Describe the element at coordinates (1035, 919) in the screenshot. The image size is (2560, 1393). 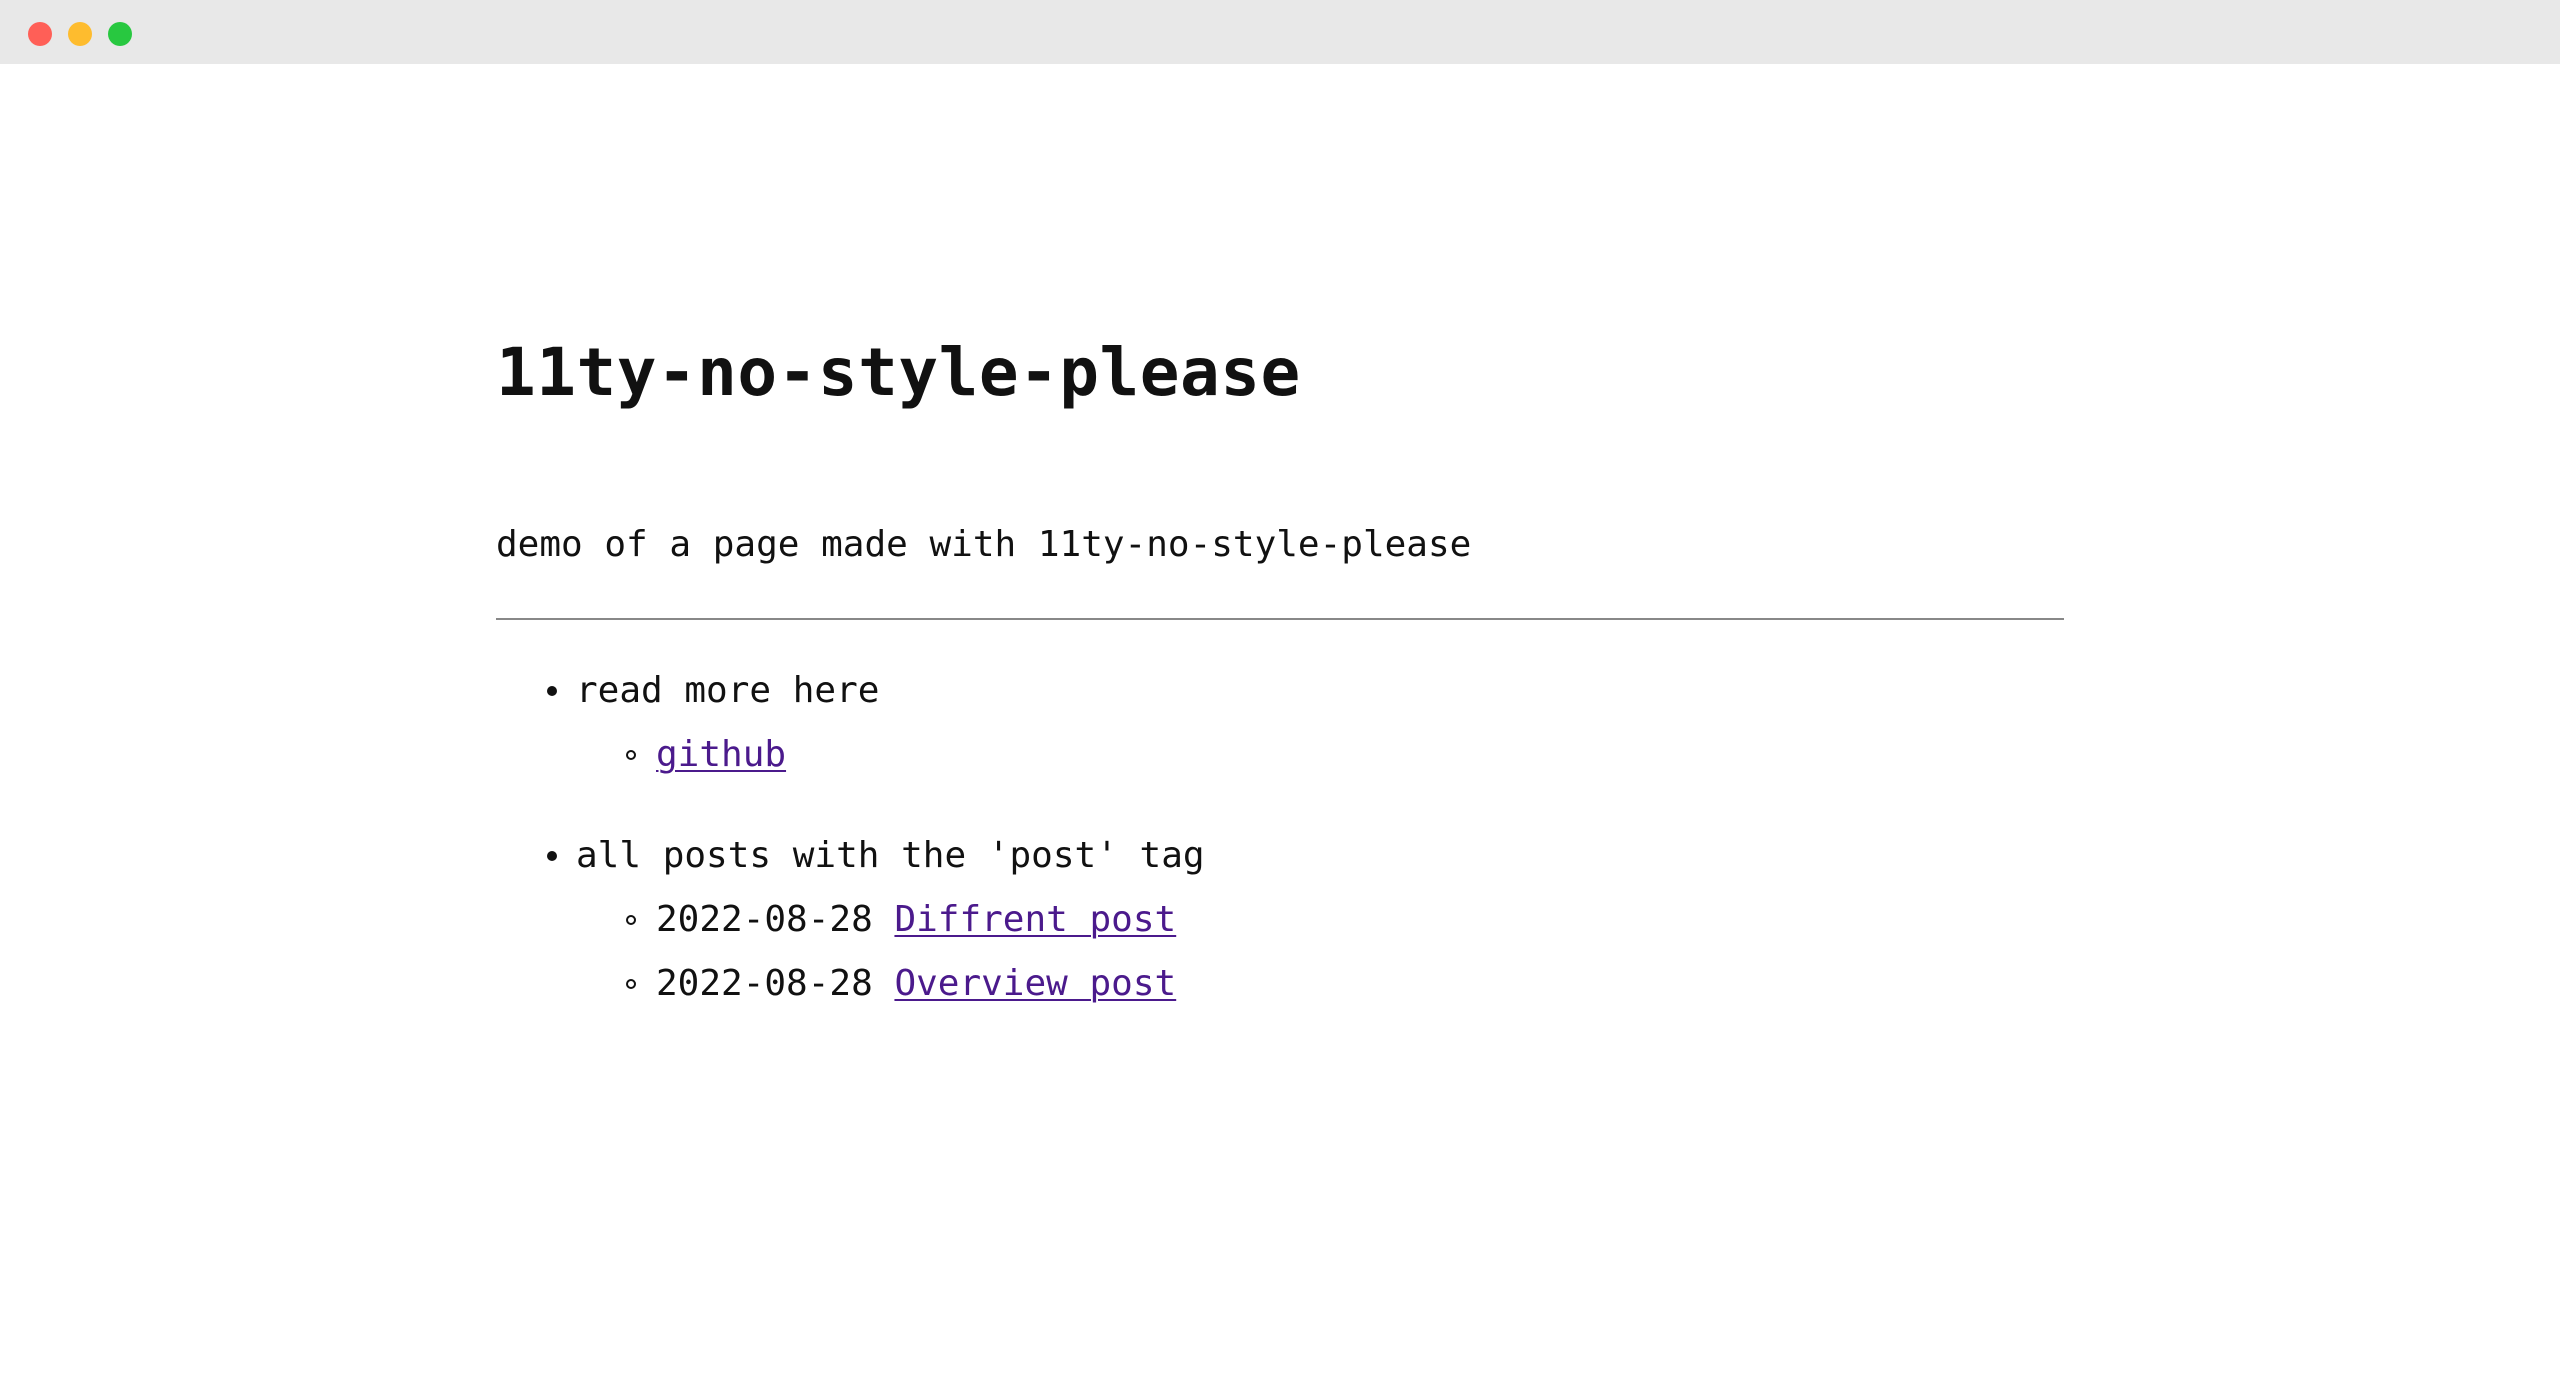
I see `post-link-diffrent: Diffrent post` at that location.